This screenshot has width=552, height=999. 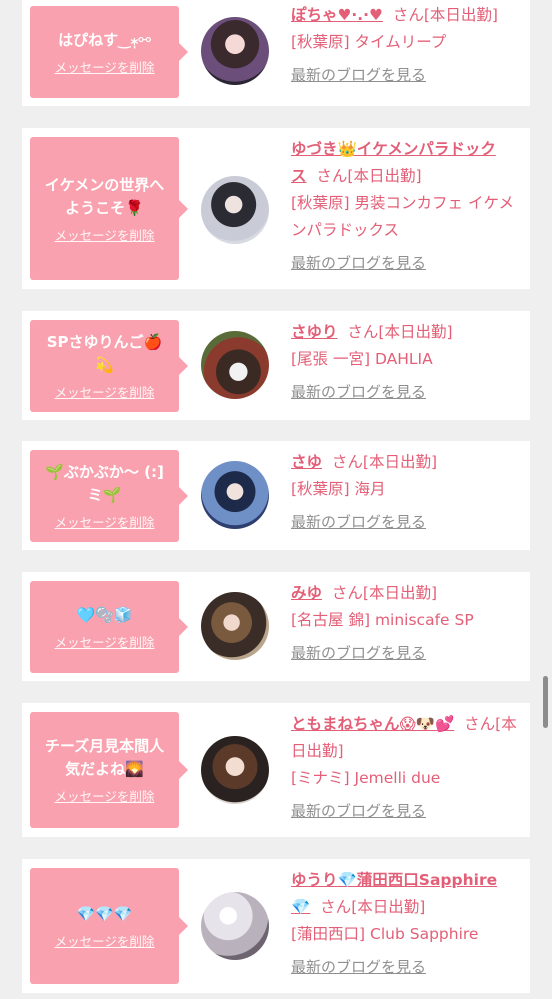 What do you see at coordinates (314, 332) in the screenshot?
I see `cast-name-link: さゆり` at bounding box center [314, 332].